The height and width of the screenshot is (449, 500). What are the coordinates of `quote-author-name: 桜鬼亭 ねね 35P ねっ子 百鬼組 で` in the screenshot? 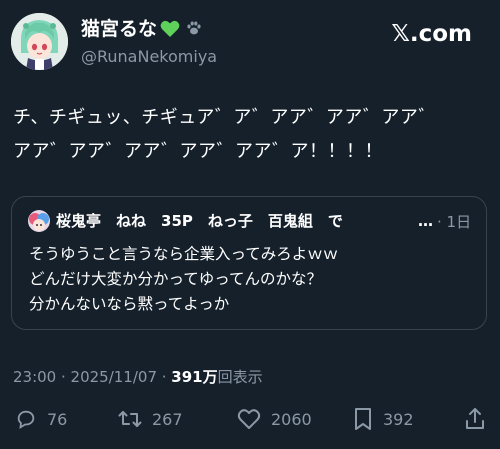 It's located at (199, 221).